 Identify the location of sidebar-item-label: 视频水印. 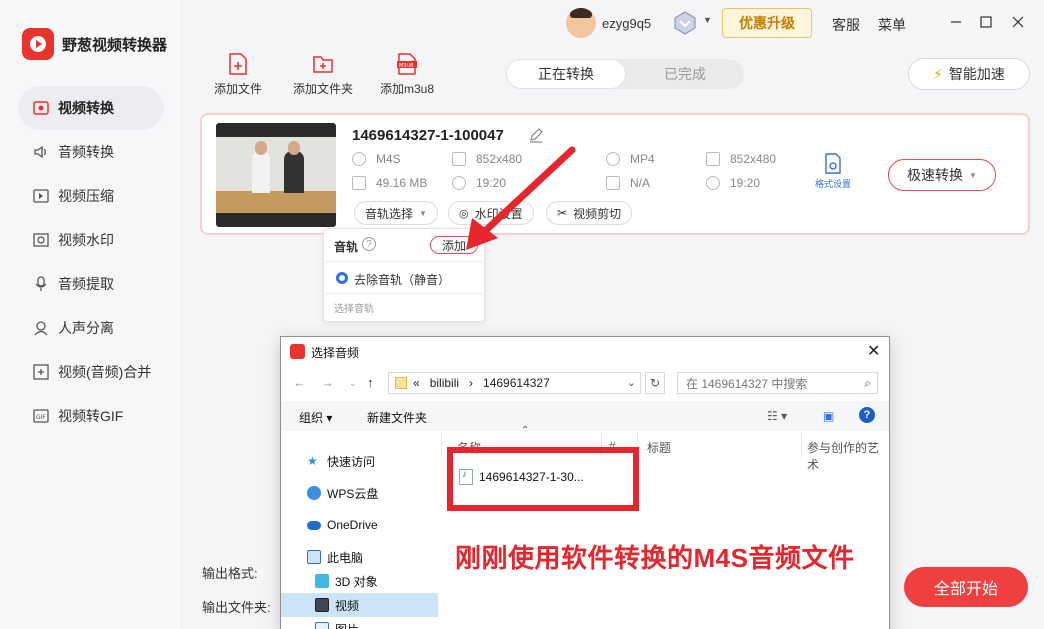
(86, 240).